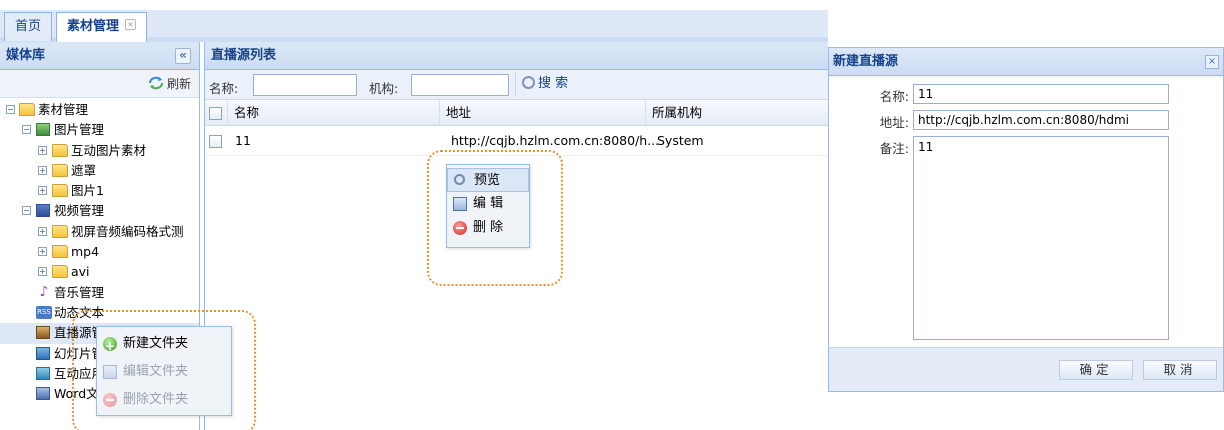 The image size is (1224, 430). Describe the element at coordinates (93, 26) in the screenshot. I see `tab-material-label: 素材管理` at that location.